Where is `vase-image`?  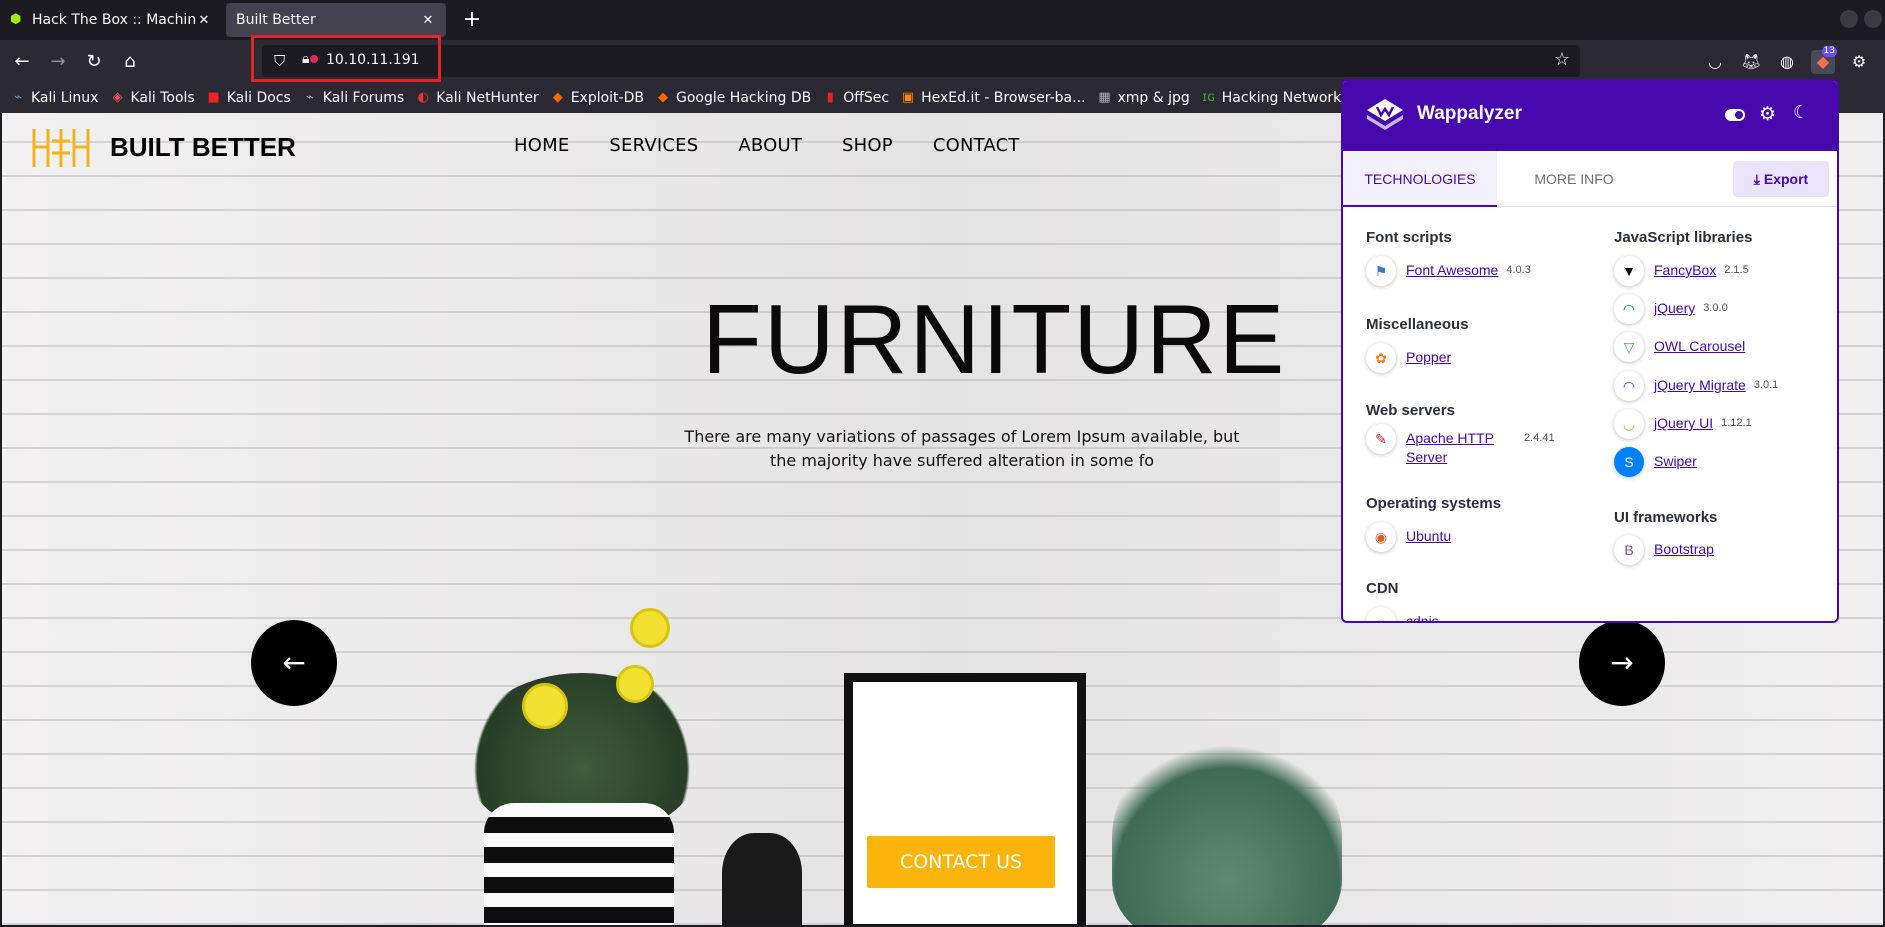 vase-image is located at coordinates (579, 864).